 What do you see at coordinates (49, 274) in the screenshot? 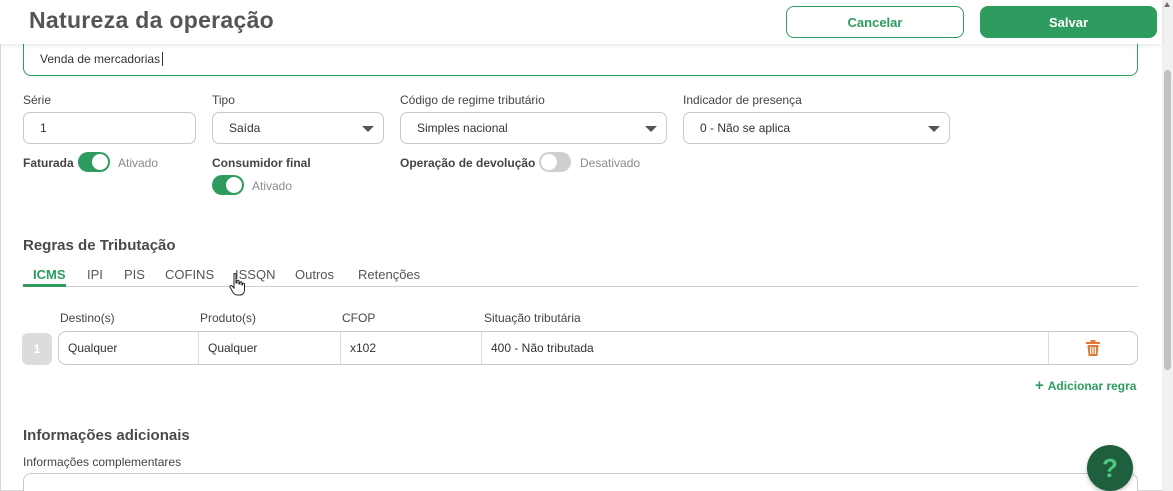
I see `tab-icms: ICMS` at bounding box center [49, 274].